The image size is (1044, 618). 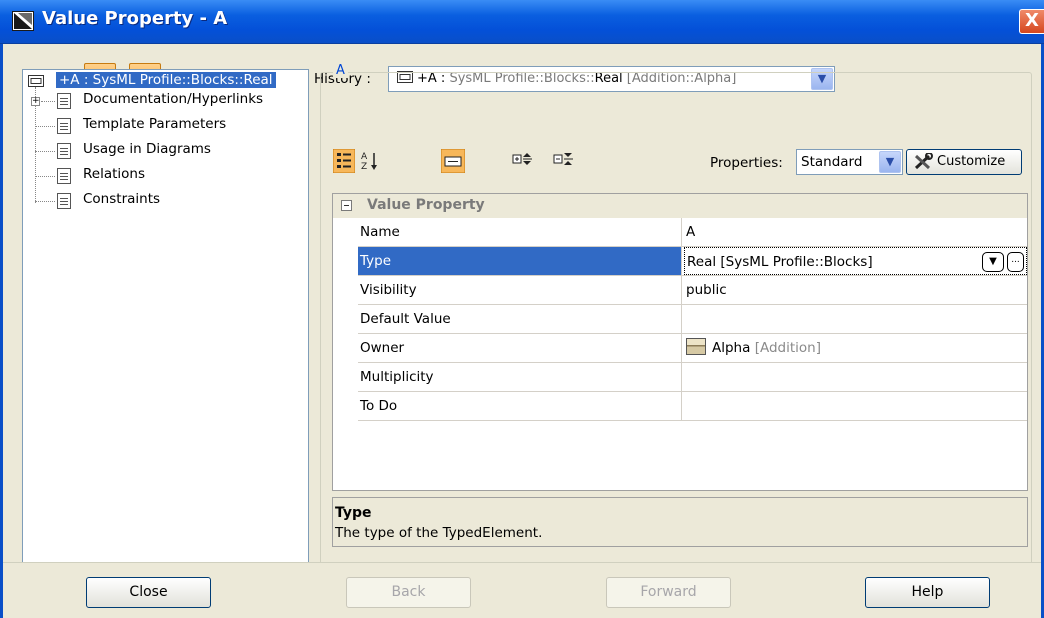 I want to click on property-name: Owner, so click(x=520, y=348).